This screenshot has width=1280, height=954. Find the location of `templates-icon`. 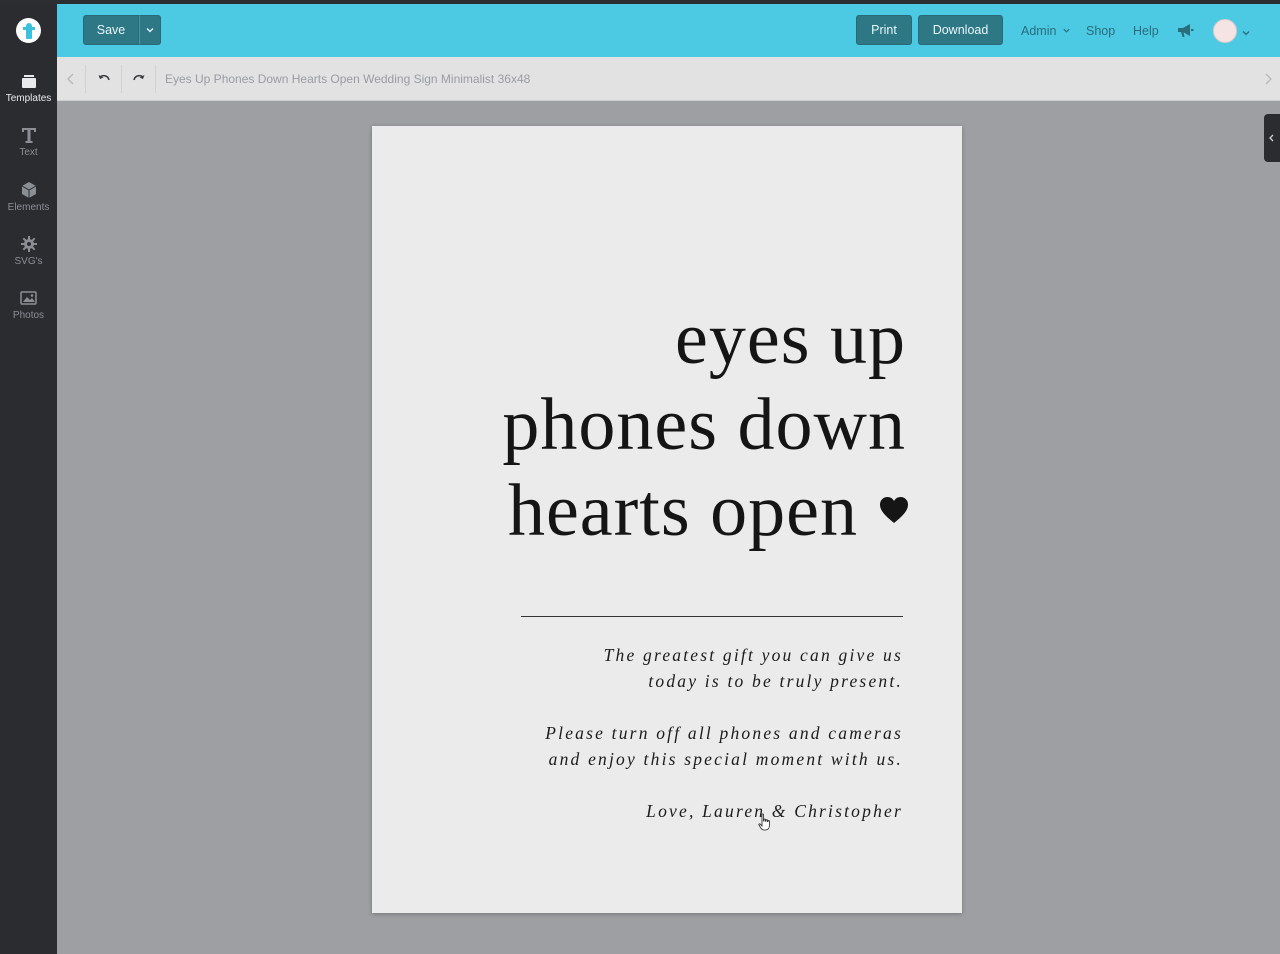

templates-icon is located at coordinates (29, 81).